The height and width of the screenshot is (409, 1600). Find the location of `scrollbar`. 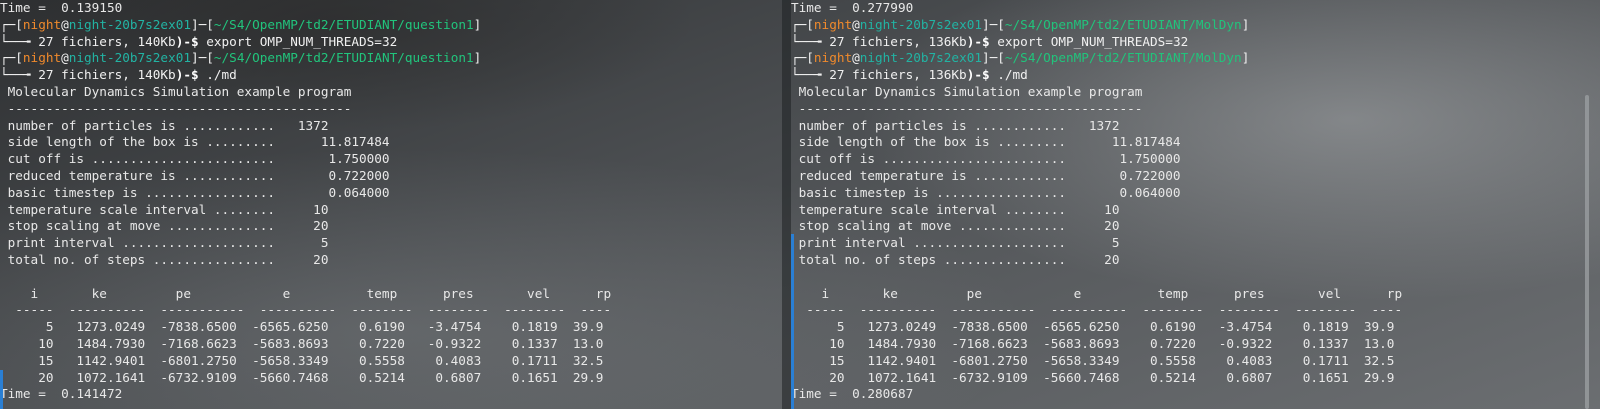

scrollbar is located at coordinates (1587, 204).